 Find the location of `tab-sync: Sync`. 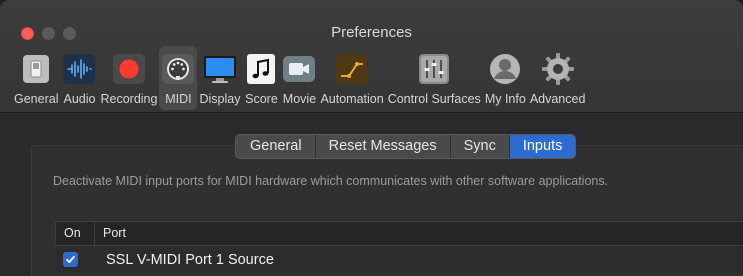

tab-sync: Sync is located at coordinates (479, 146).